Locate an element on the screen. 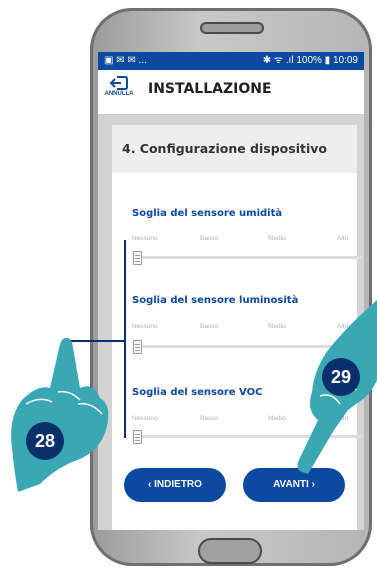 Image resolution: width=377 pixels, height=571 pixels. humidity-slider-thumb is located at coordinates (137, 258).